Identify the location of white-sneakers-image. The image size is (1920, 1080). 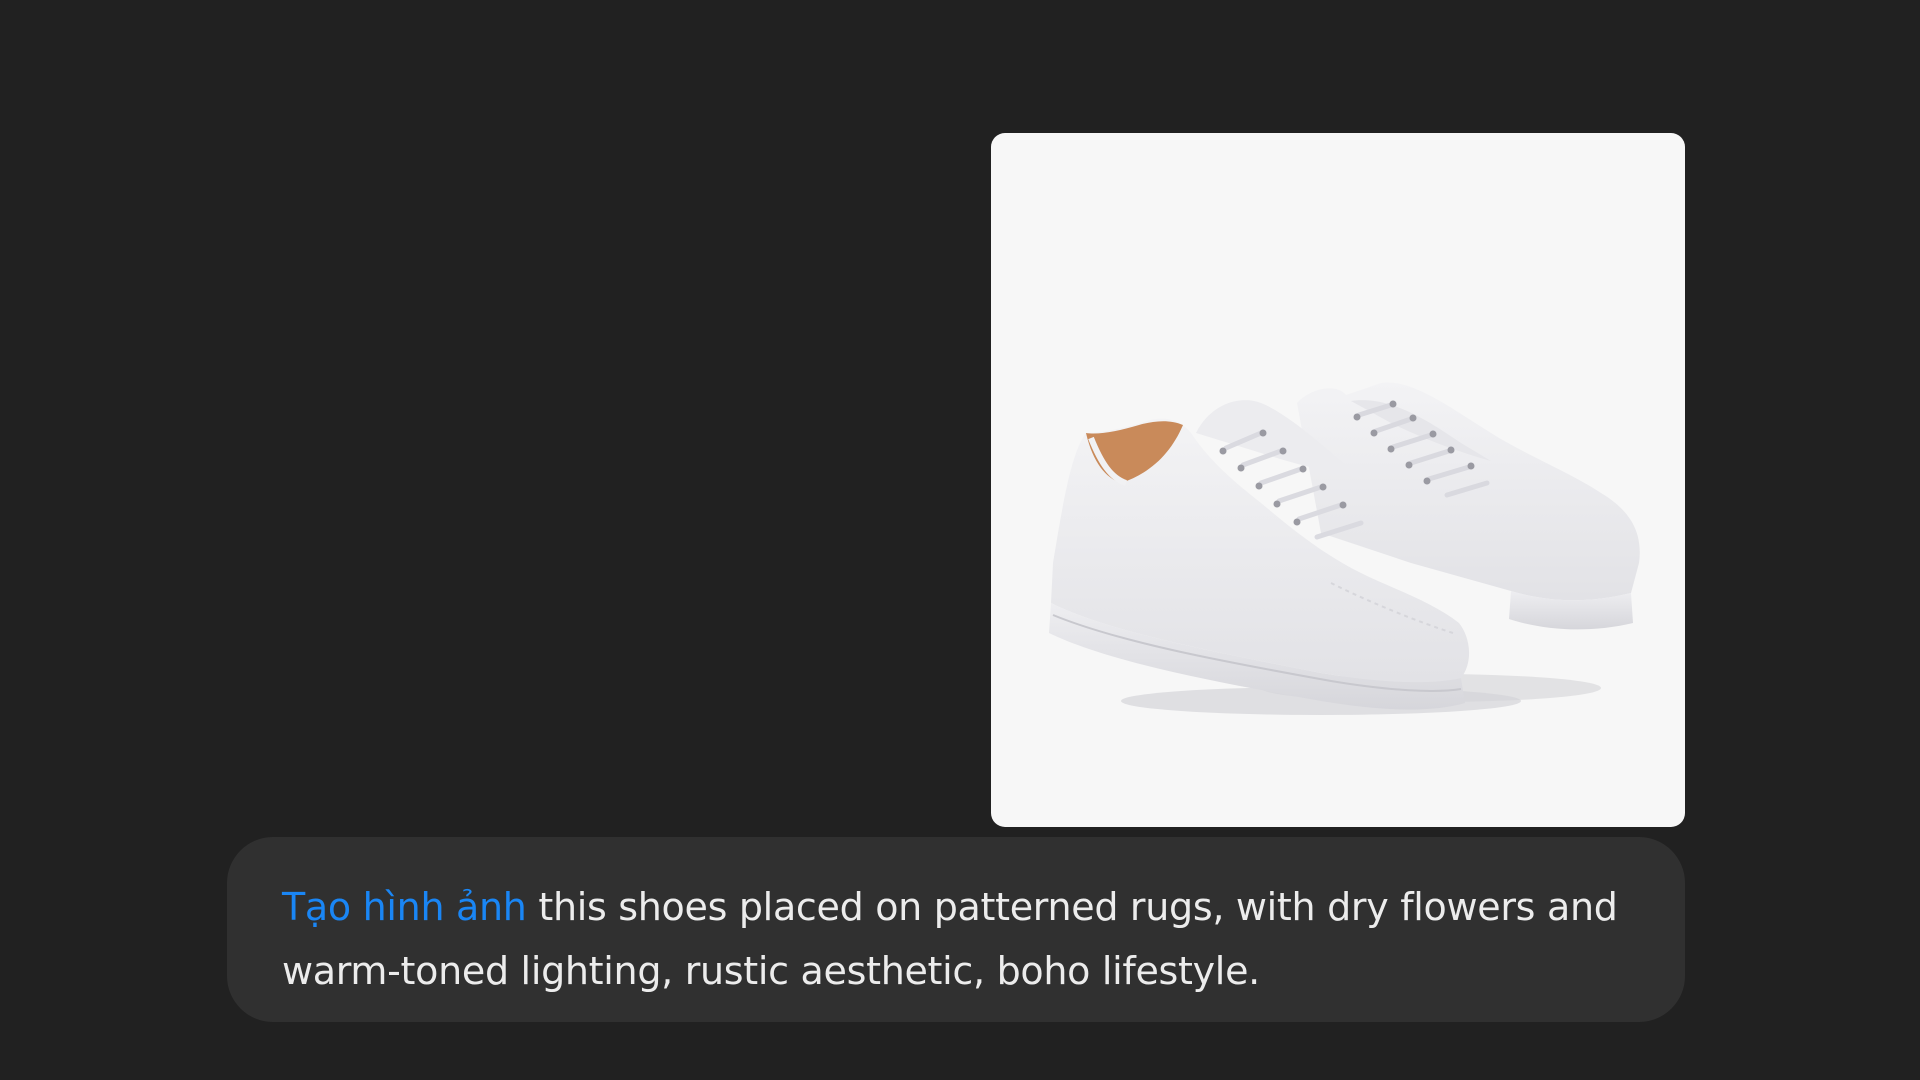
(1344, 548).